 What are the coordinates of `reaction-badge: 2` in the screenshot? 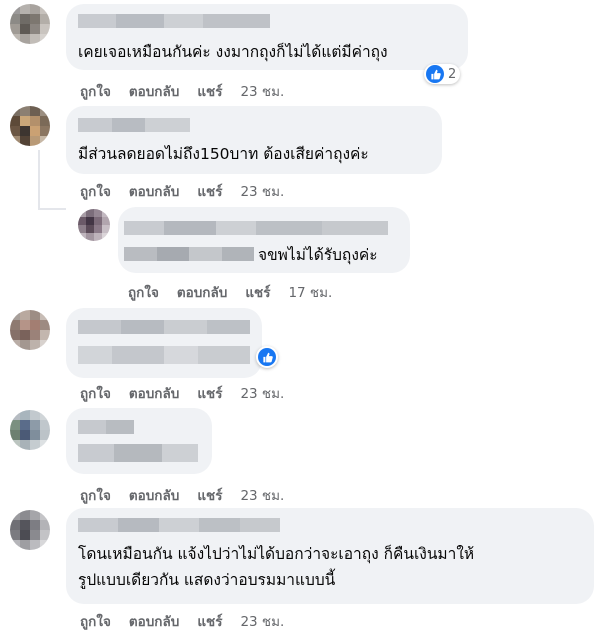 It's located at (442, 74).